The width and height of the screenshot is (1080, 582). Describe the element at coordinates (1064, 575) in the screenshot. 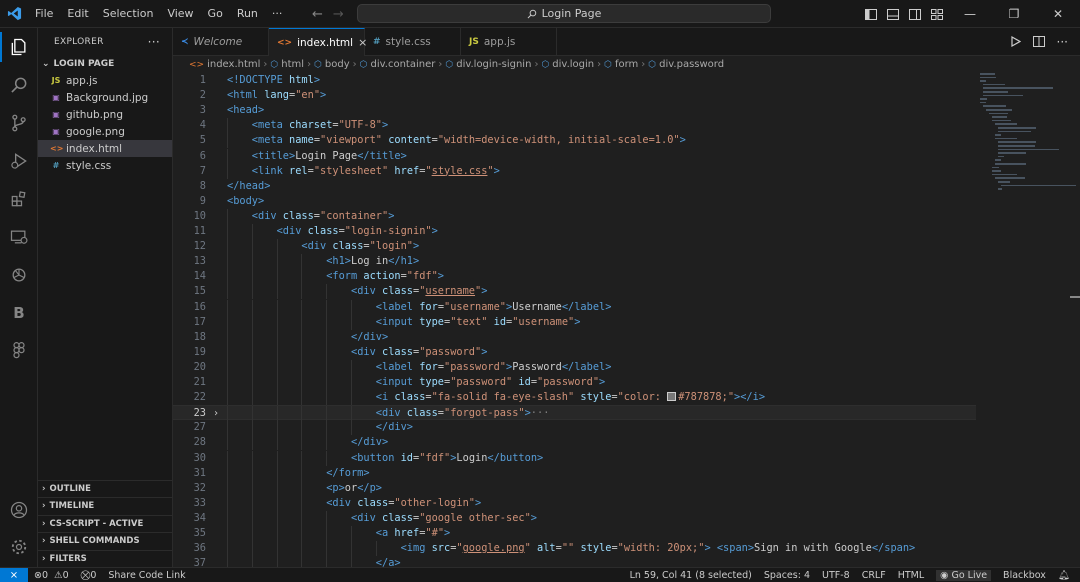

I see `notifications-bell-icon: 🔔︎` at that location.